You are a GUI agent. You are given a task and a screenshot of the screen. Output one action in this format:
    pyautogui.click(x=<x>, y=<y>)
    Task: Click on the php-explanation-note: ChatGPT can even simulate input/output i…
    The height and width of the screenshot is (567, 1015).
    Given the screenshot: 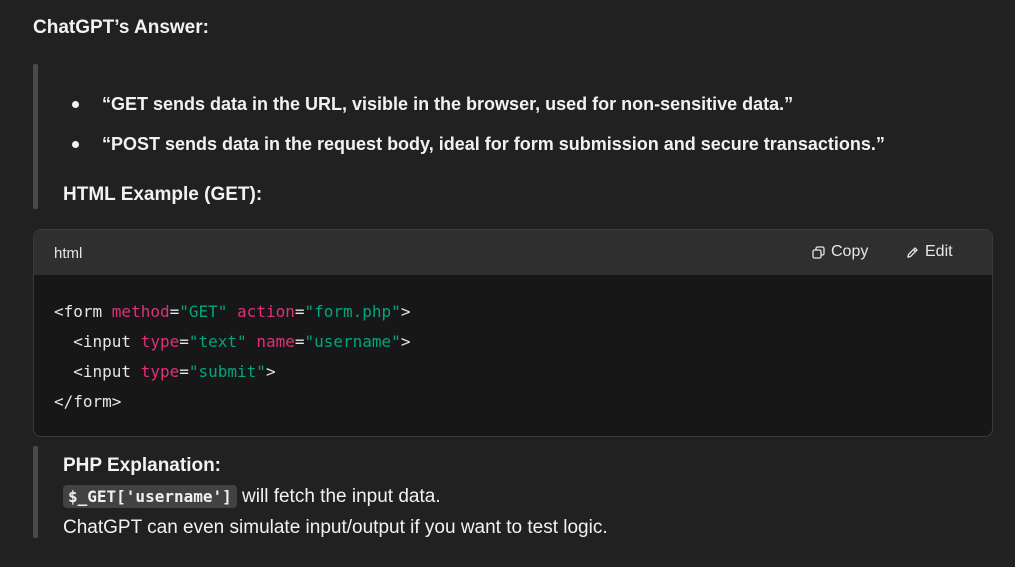 What is the action you would take?
    pyautogui.click(x=335, y=527)
    